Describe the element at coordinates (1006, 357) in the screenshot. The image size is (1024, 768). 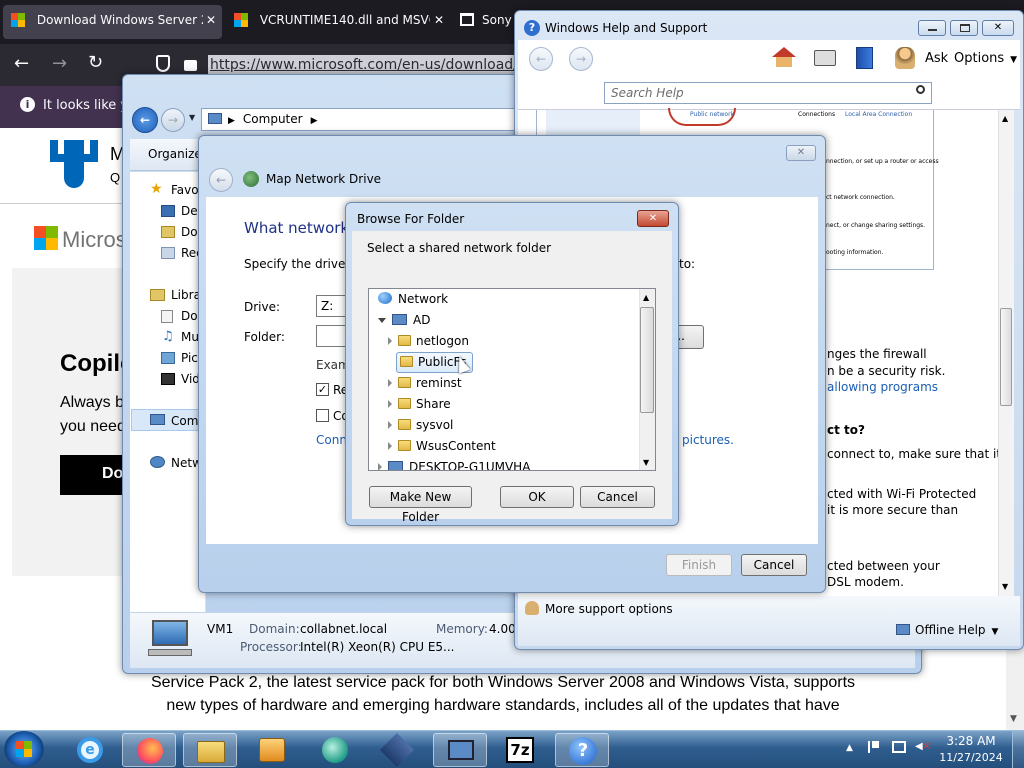
I see `help-scroll-thumb` at that location.